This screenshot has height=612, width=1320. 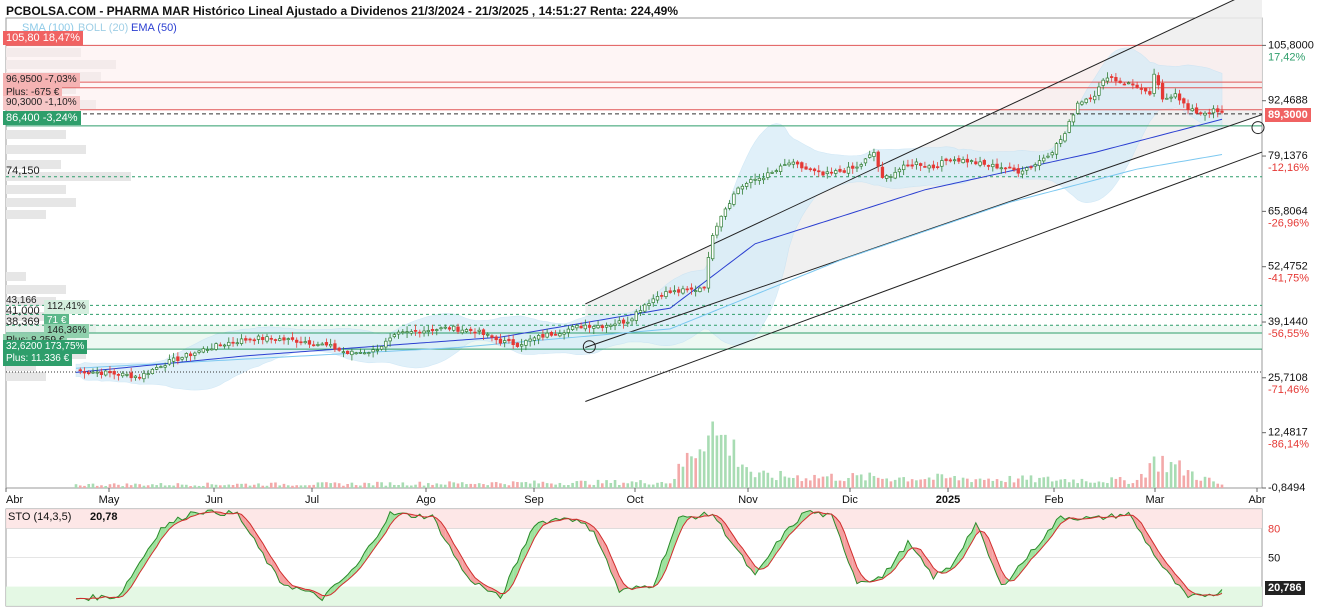 What do you see at coordinates (1288, 334) in the screenshot?
I see `y-pct-label-5: -56,55%` at bounding box center [1288, 334].